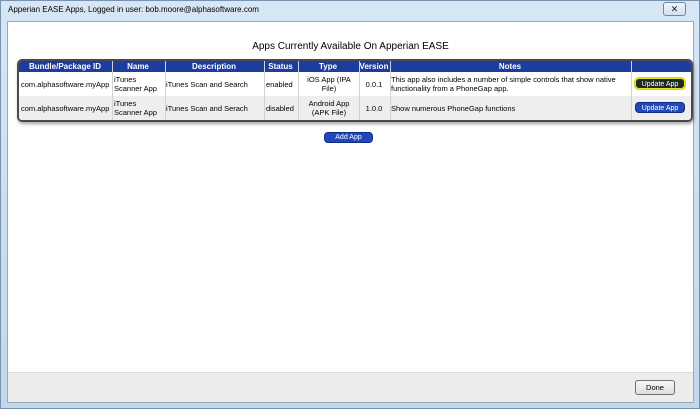 Image resolution: width=700 pixels, height=409 pixels. Describe the element at coordinates (329, 108) in the screenshot. I see `type-cell: Android App (APK File)` at that location.